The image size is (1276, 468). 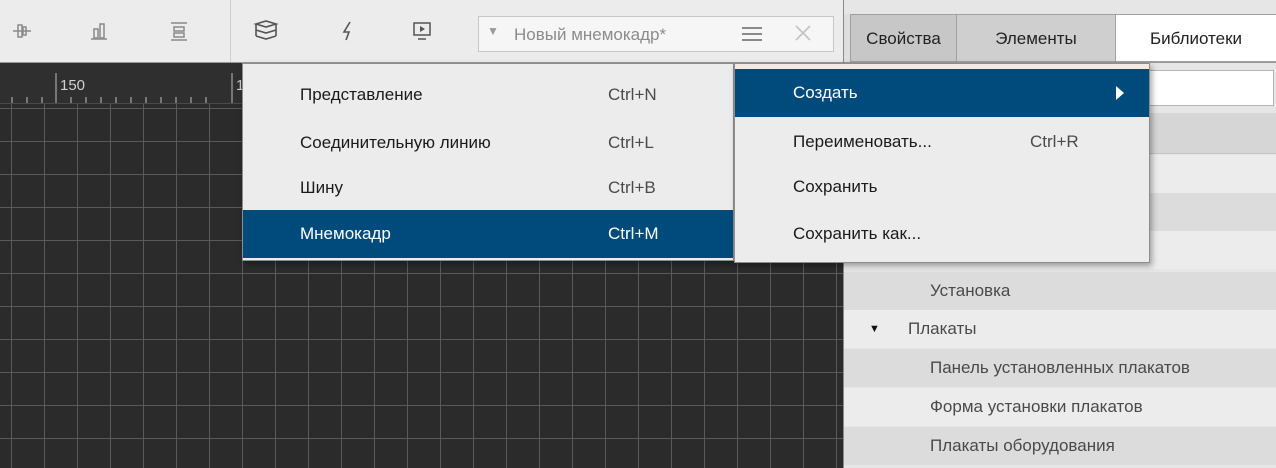 What do you see at coordinates (1120, 93) in the screenshot?
I see `submenu-arrow-icon` at bounding box center [1120, 93].